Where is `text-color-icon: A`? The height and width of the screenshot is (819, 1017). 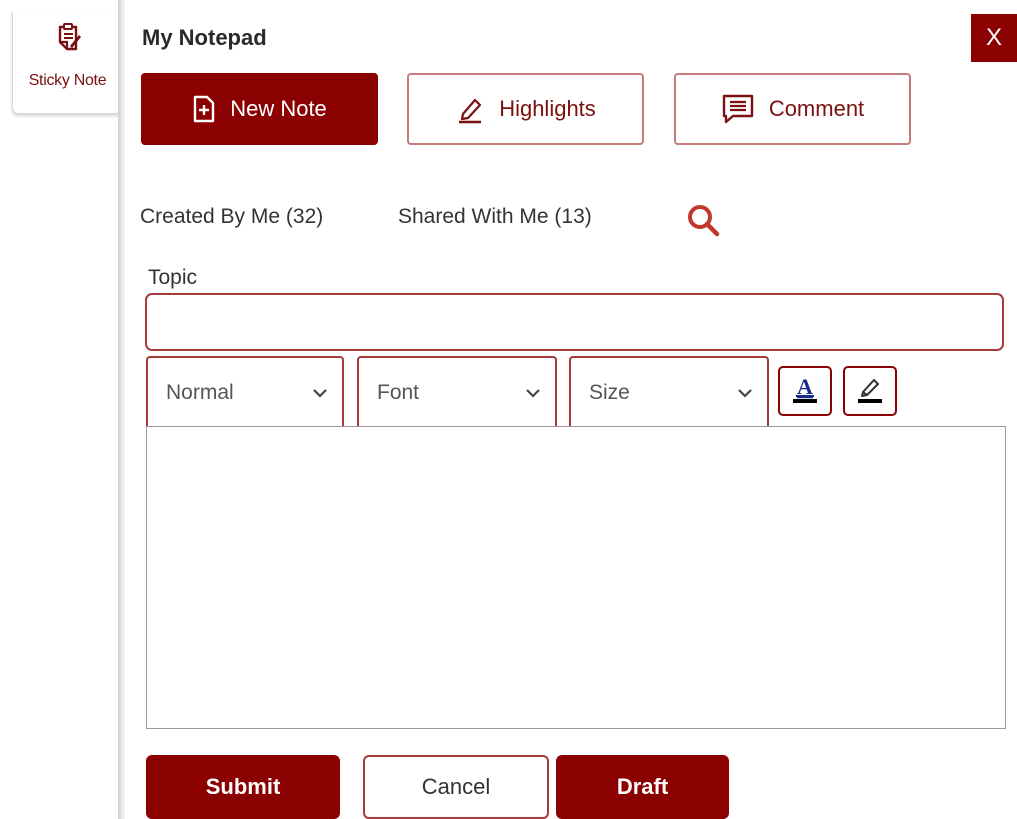
text-color-icon: A is located at coordinates (805, 391).